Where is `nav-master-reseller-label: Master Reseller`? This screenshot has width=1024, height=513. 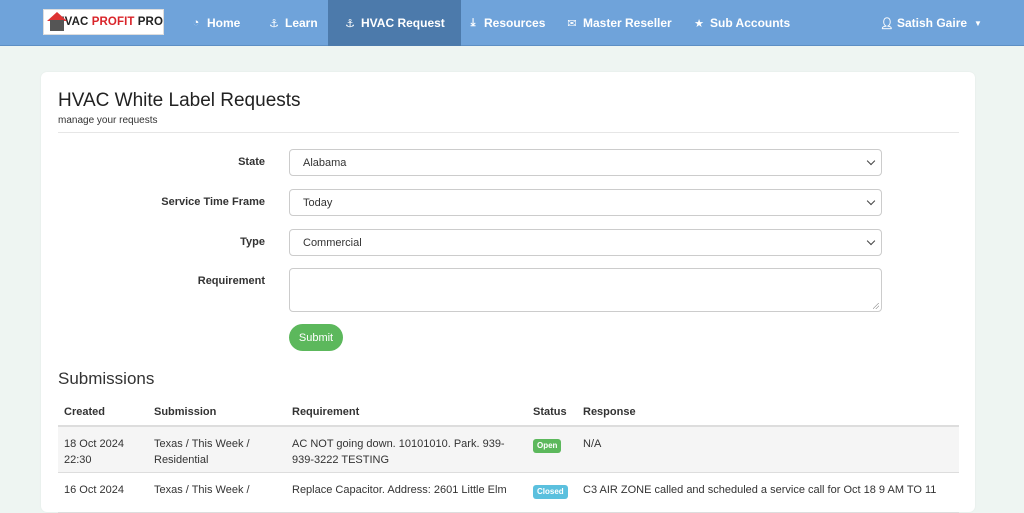 nav-master-reseller-label: Master Reseller is located at coordinates (627, 23).